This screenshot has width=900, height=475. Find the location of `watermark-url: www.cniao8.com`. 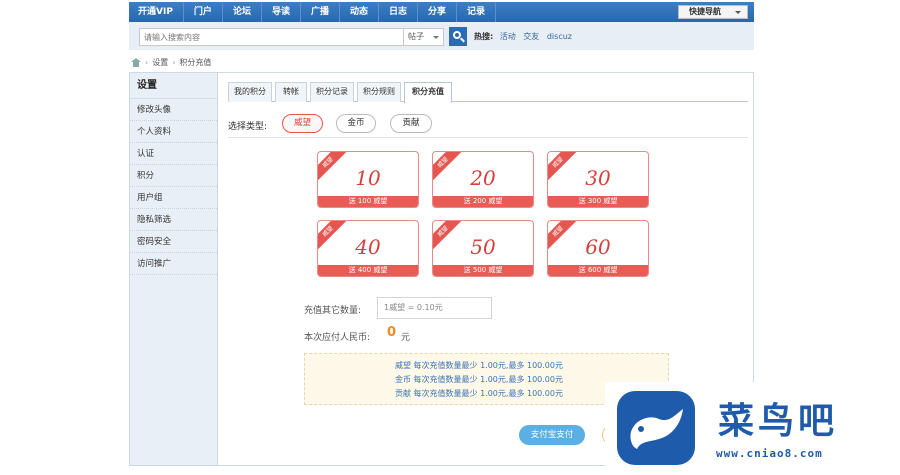

watermark-url: www.cniao8.com is located at coordinates (769, 453).